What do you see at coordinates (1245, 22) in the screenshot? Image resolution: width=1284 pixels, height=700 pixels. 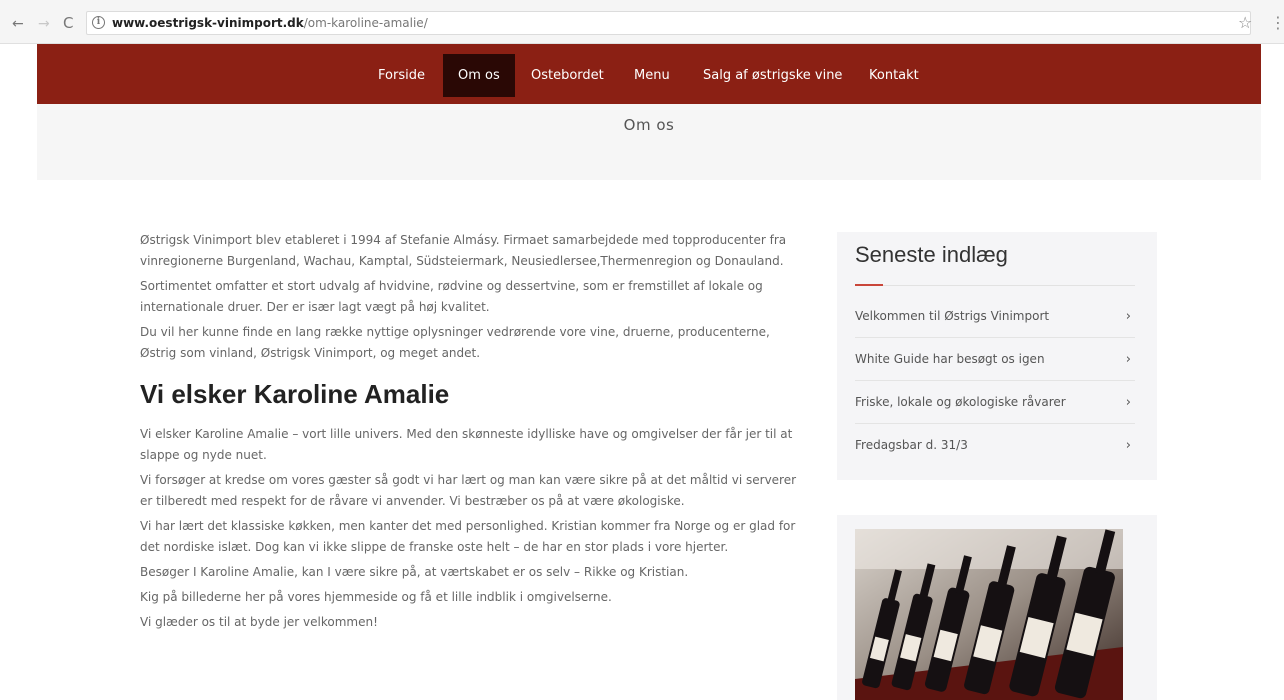 I see `bookmark-star-icon: ☆` at bounding box center [1245, 22].